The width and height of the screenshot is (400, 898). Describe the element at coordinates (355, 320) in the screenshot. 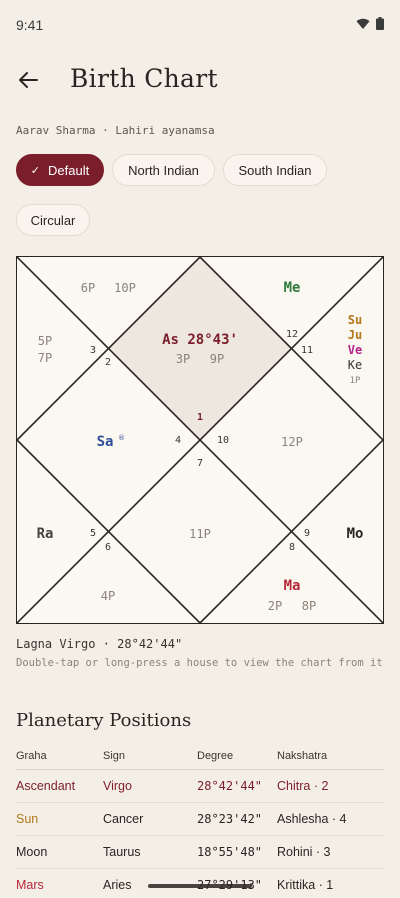

I see `planet-su: Su` at that location.